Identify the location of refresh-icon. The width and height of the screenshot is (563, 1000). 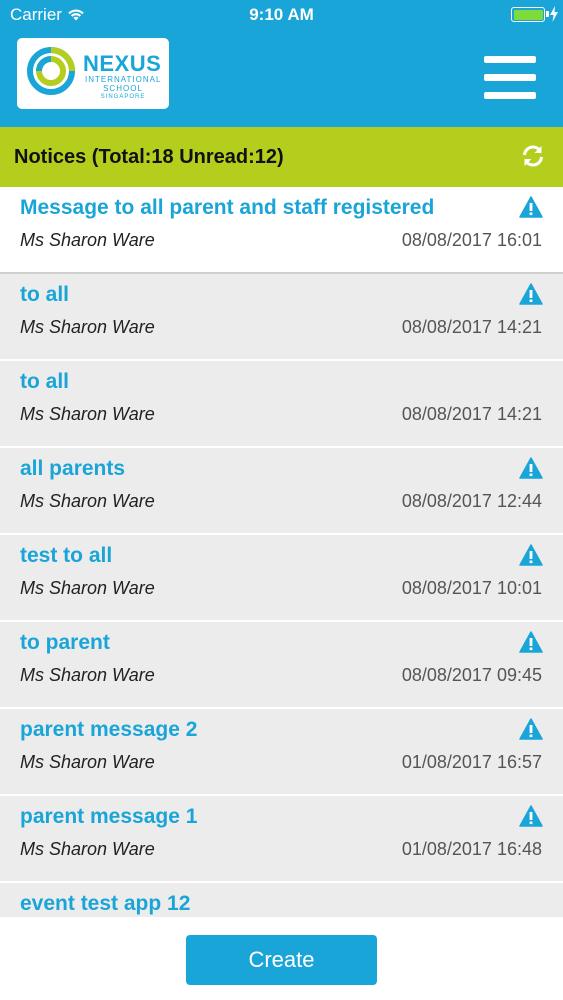
(533, 156).